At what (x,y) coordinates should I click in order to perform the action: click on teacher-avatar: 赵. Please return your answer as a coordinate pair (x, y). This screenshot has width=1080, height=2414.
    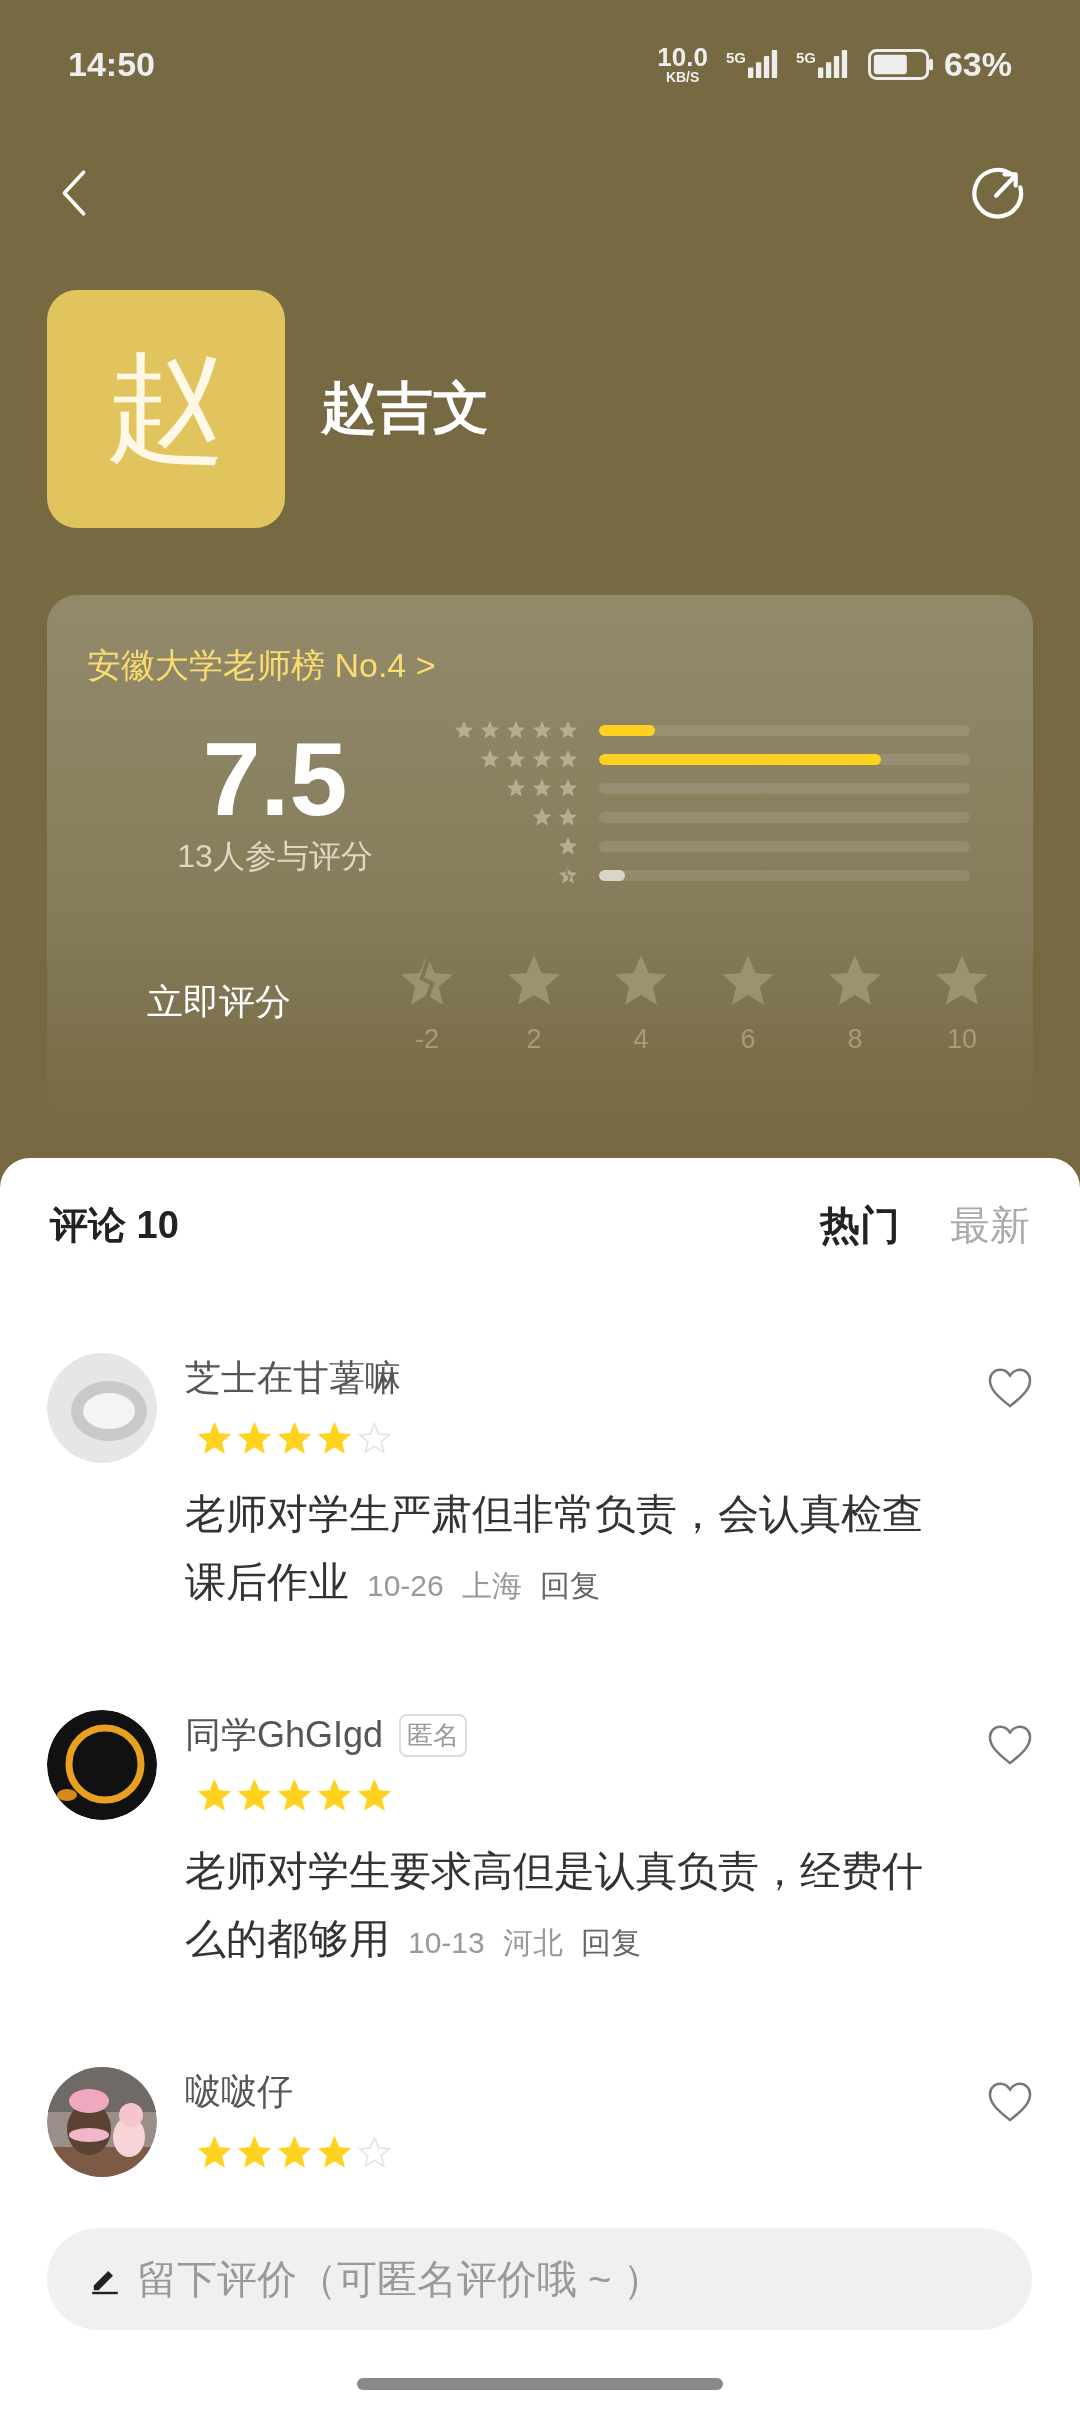
    Looking at the image, I should click on (166, 409).